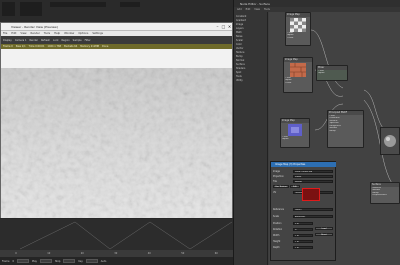  I want to click on toolbar-button: Region, so click(65, 40).